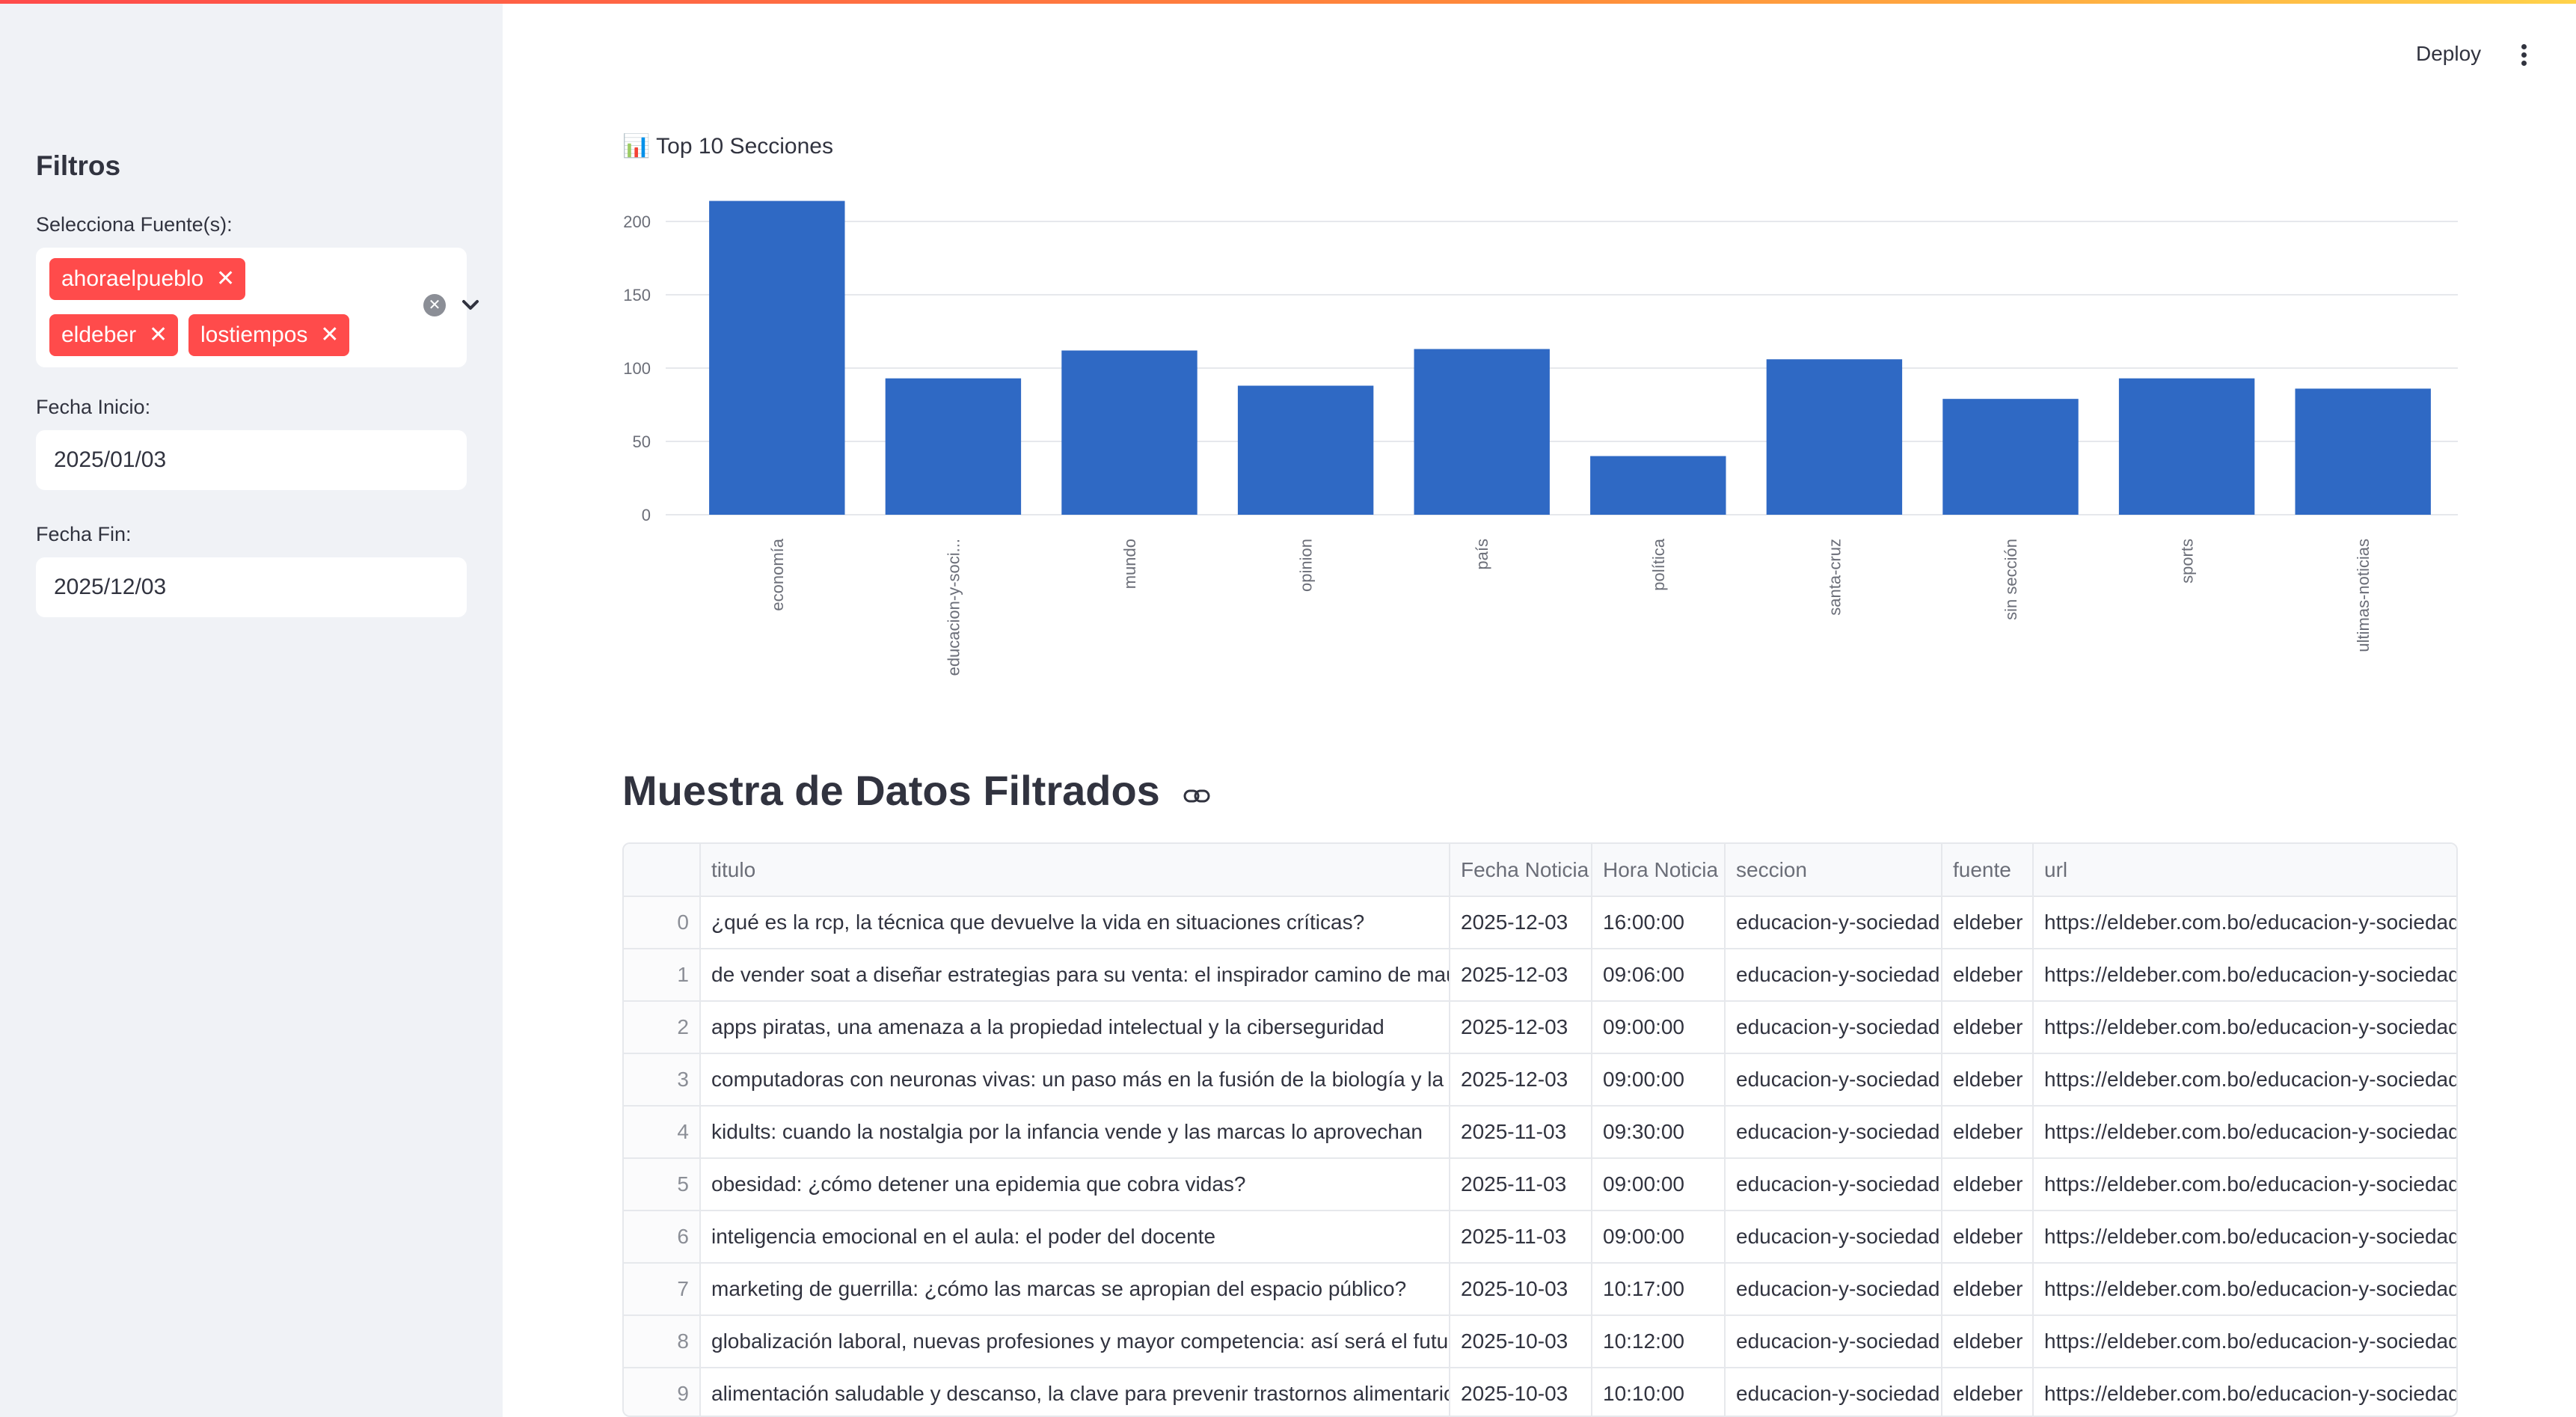 This screenshot has height=1417, width=2576. I want to click on deploy-button: Deploy, so click(2448, 54).